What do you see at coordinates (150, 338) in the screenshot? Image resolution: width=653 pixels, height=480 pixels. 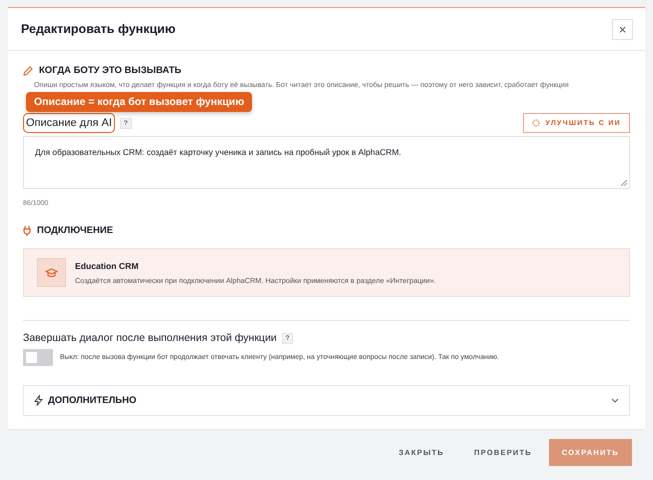 I see `setting-label: Завершать диалог после выполнения этой функции` at bounding box center [150, 338].